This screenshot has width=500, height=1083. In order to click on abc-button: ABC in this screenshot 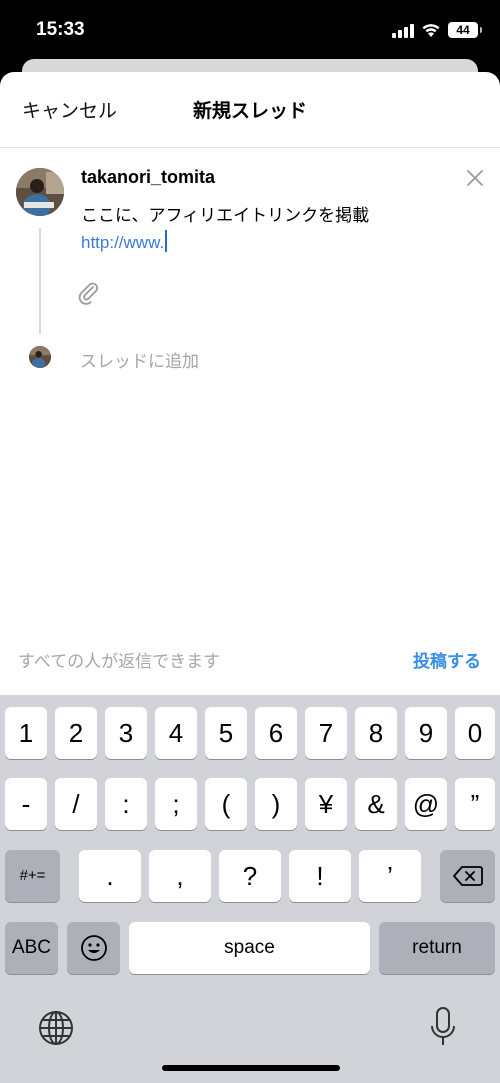, I will do `click(31, 948)`.